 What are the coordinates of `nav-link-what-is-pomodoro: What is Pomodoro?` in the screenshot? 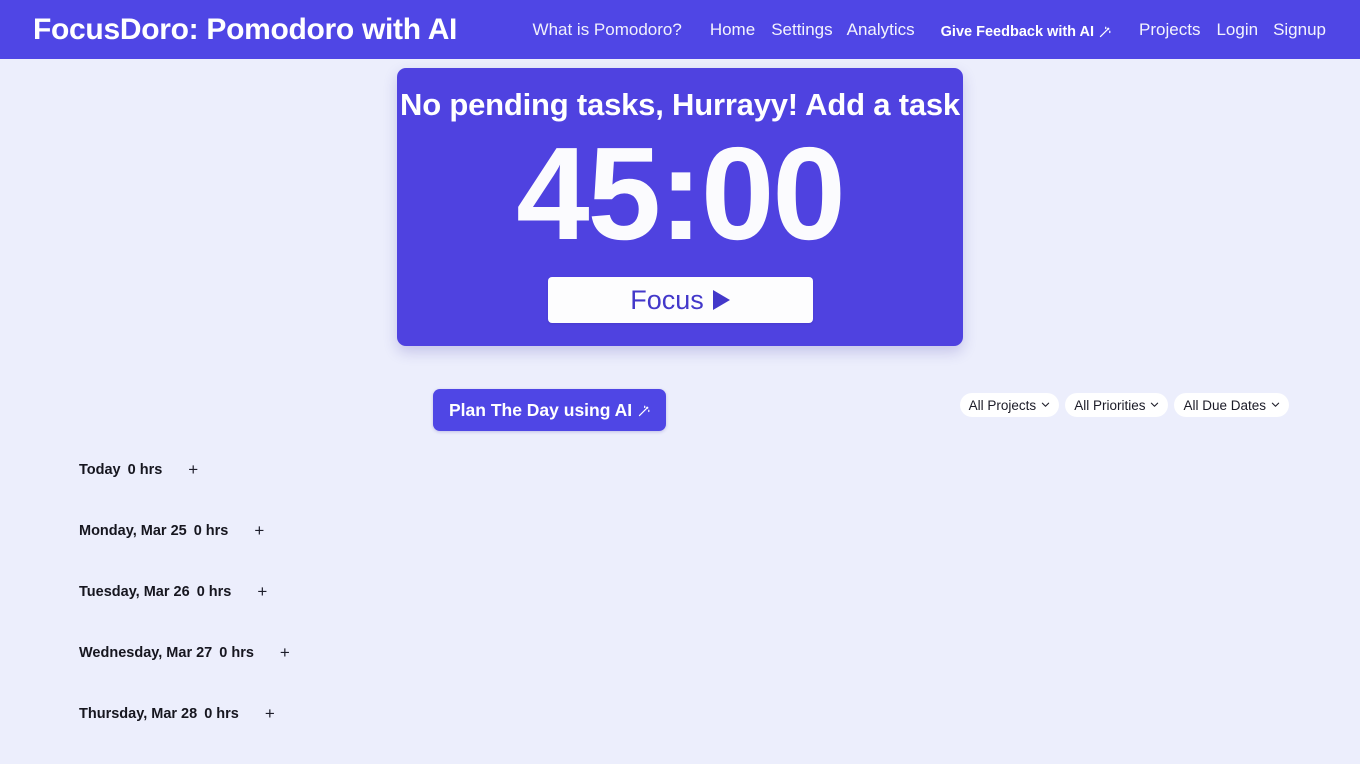 It's located at (607, 29).